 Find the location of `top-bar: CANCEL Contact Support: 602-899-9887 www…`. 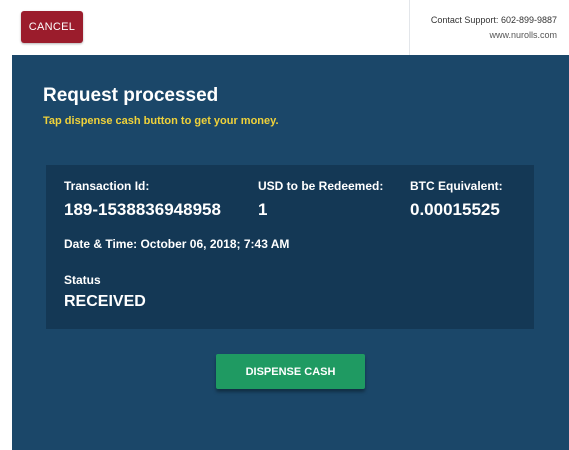

top-bar: CANCEL Contact Support: 602-899-9887 www… is located at coordinates (284, 27).